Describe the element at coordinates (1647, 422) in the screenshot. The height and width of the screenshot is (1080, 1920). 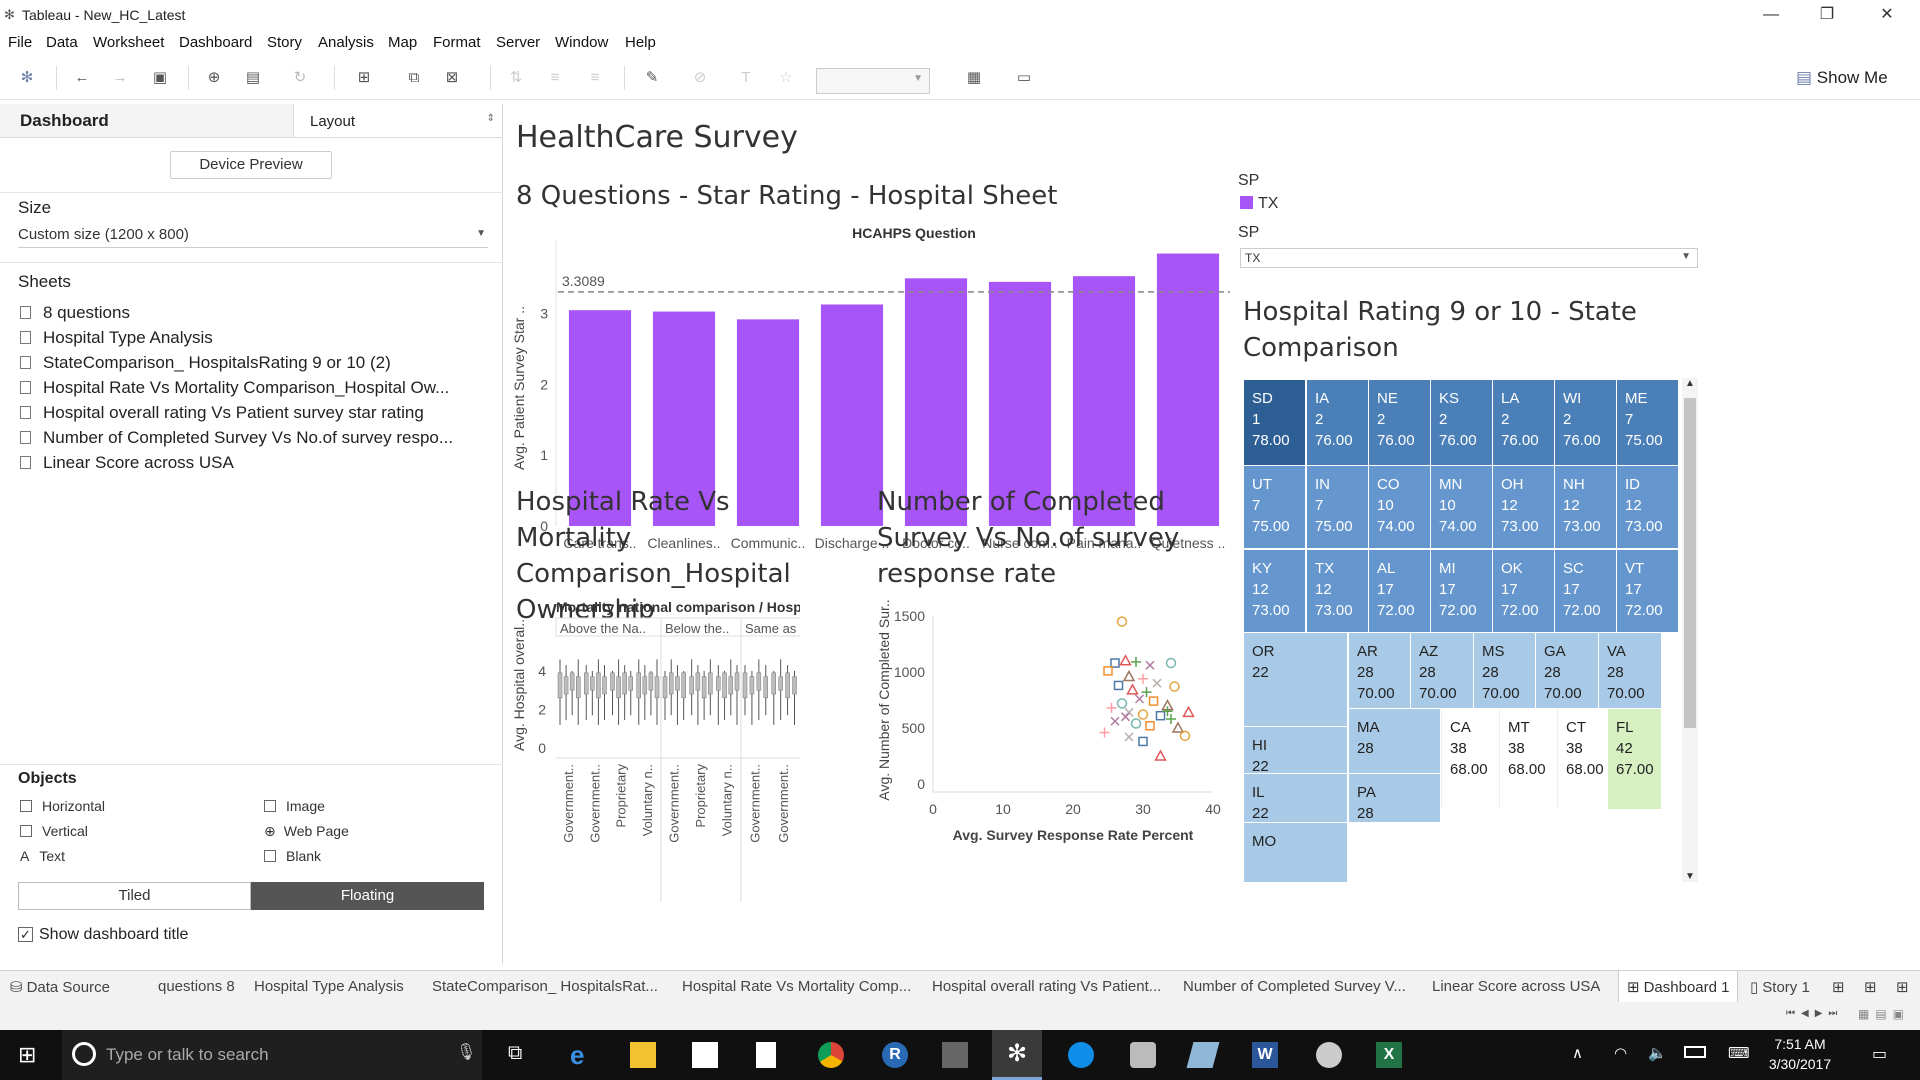
I see `treemap-cell: ME 7 75.00` at that location.